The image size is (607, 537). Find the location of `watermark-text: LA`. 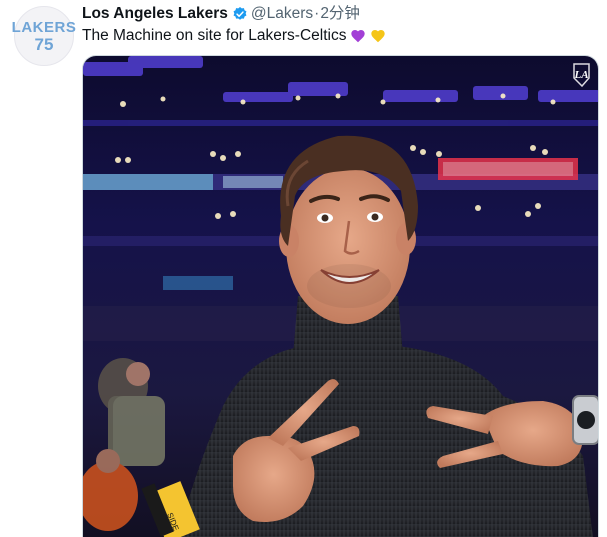

watermark-text: LA is located at coordinates (580, 75).